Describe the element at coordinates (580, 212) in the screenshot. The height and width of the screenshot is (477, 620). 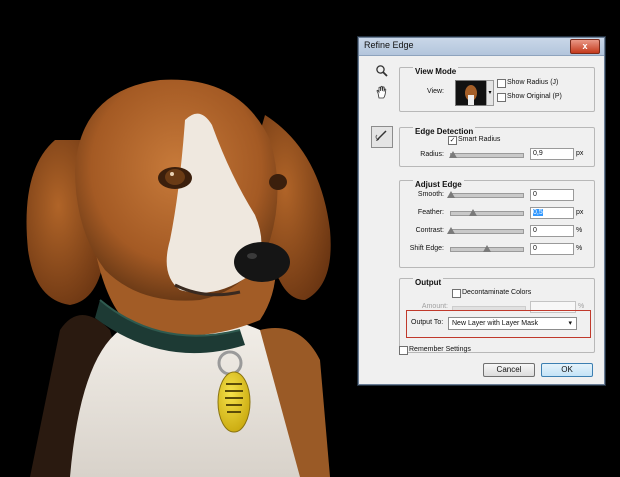
I see `feather-unit: px` at that location.